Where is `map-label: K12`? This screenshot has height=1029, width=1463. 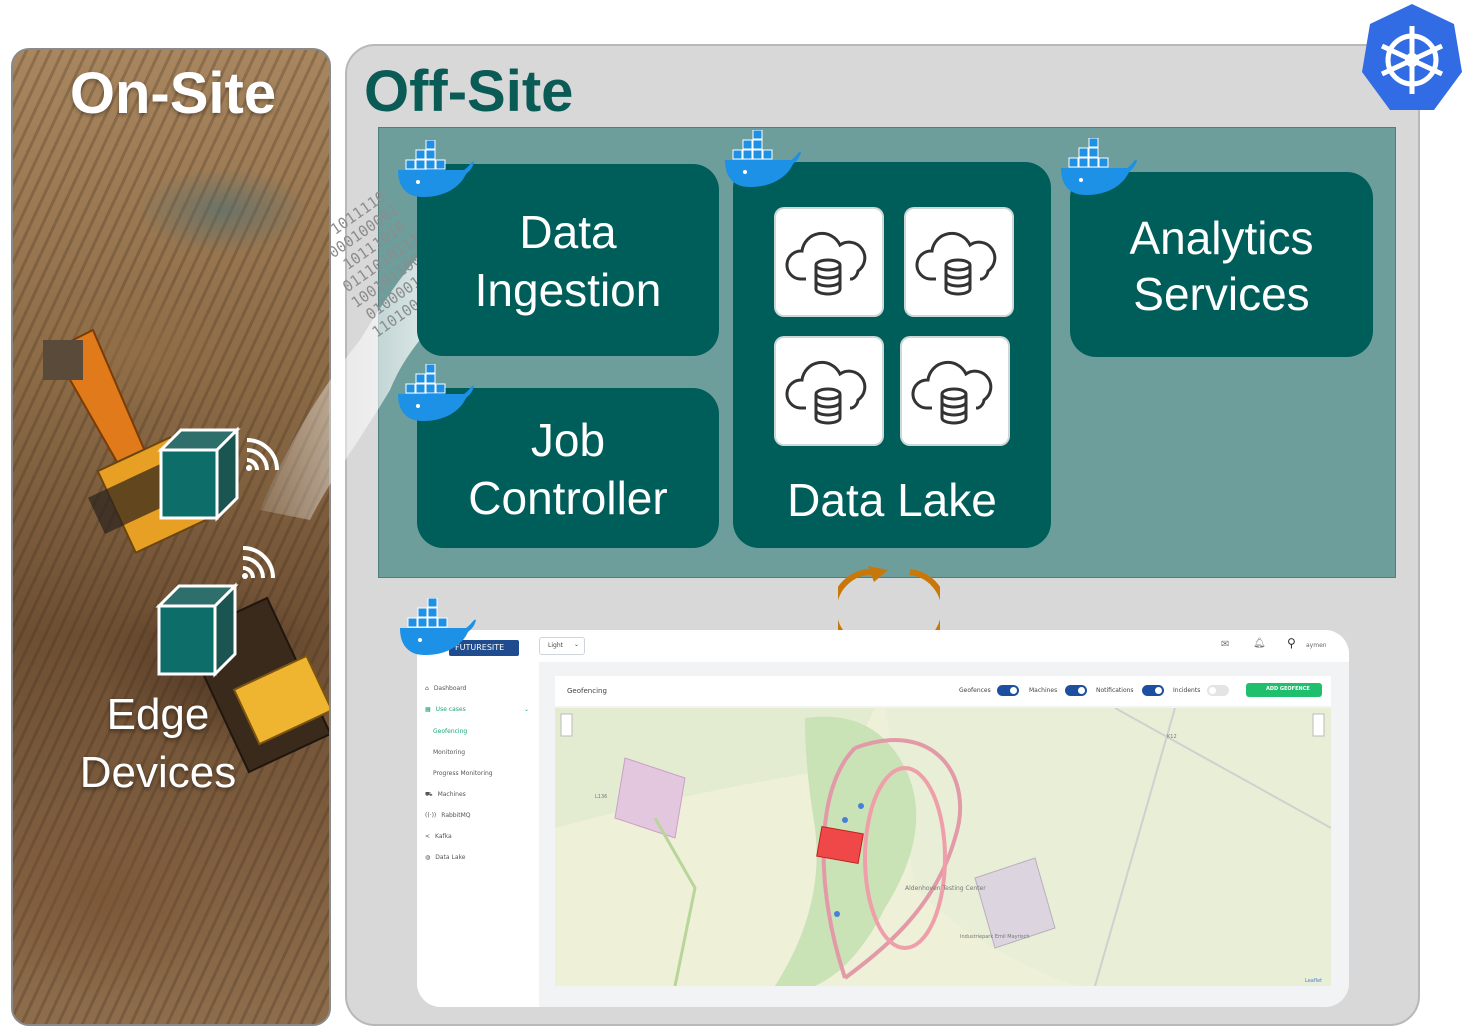
map-label: K12 is located at coordinates (1172, 737).